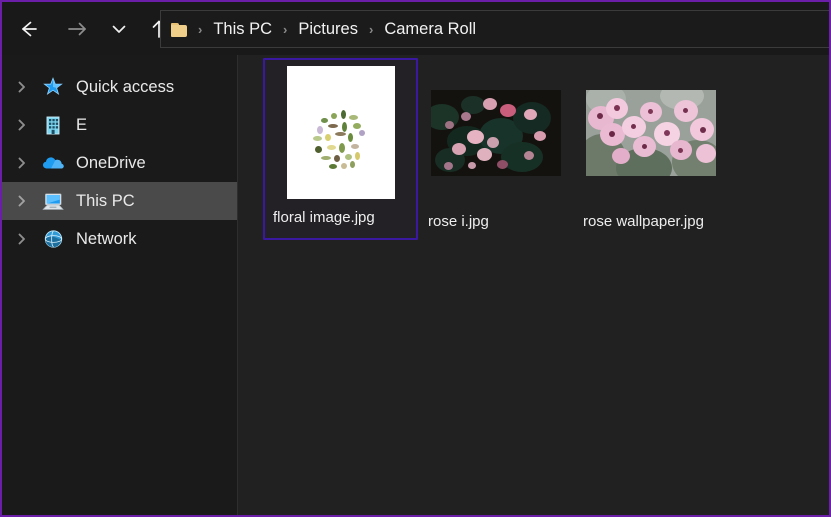 Image resolution: width=831 pixels, height=517 pixels. Describe the element at coordinates (53, 87) in the screenshot. I see `star-icon` at that location.